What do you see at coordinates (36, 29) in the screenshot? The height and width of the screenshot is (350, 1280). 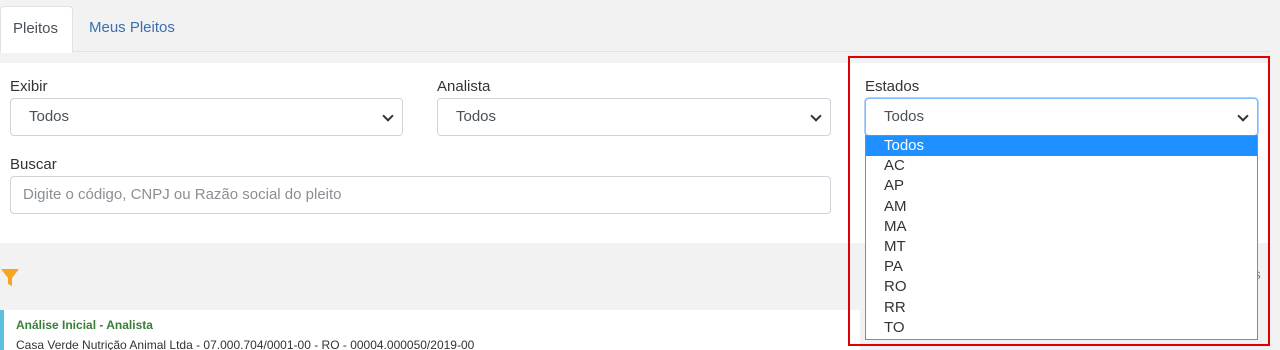 I see `tab-pleitos: Pleitos` at bounding box center [36, 29].